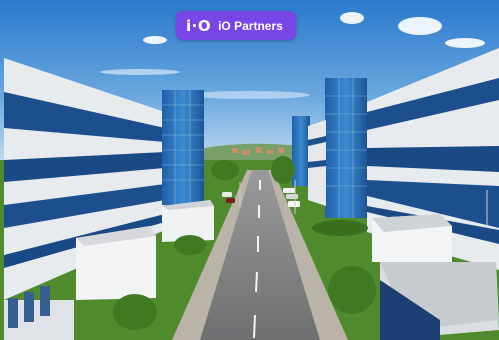 The height and width of the screenshot is (340, 499). What do you see at coordinates (183, 147) in the screenshot?
I see `left-glass-tower` at bounding box center [183, 147].